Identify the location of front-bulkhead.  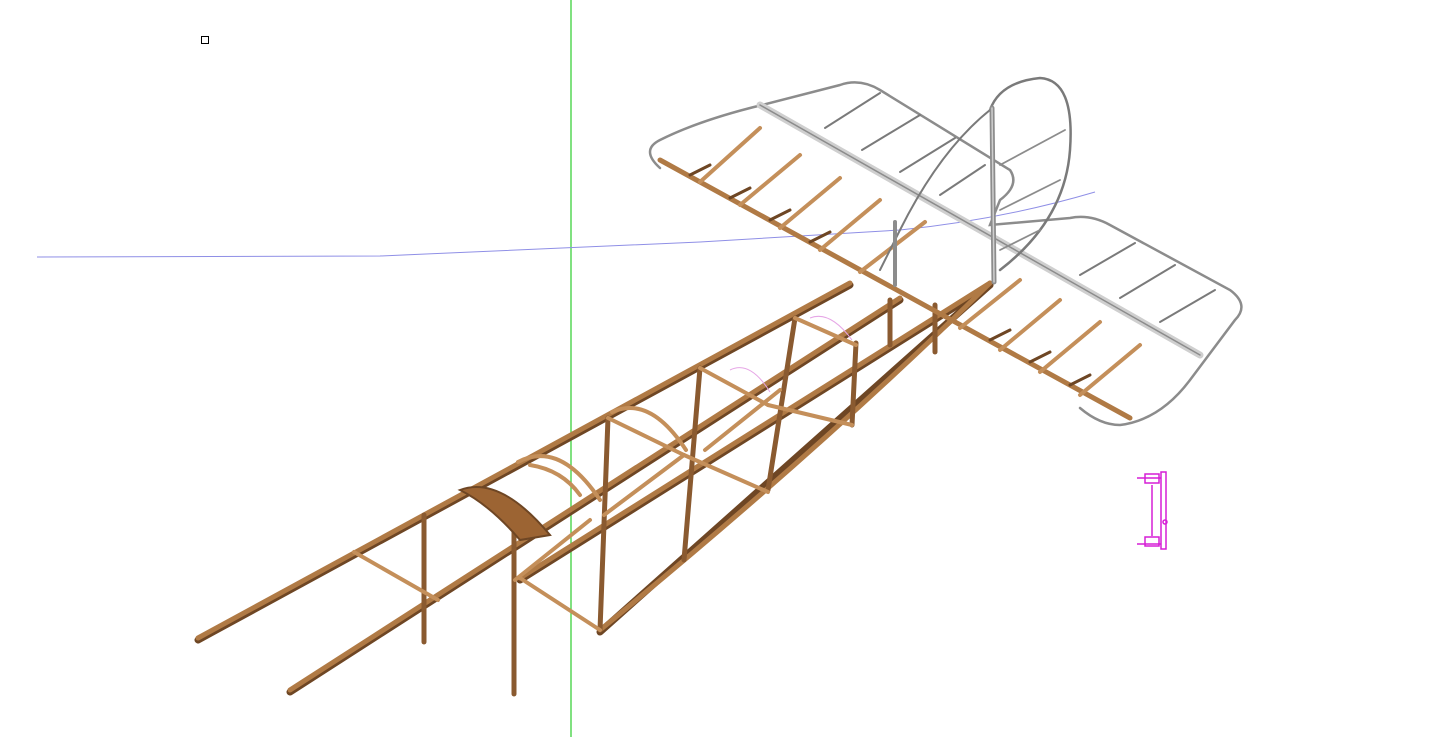
(504, 514).